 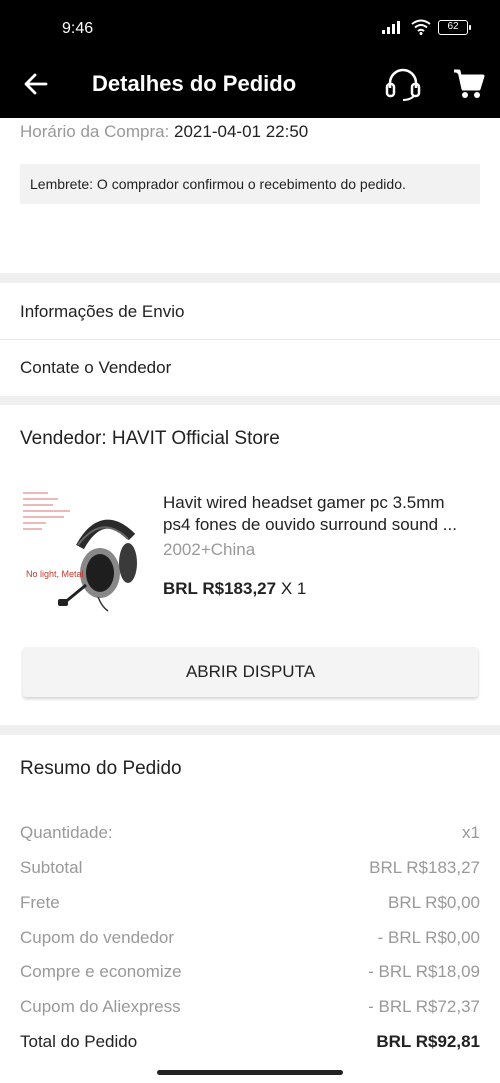 What do you see at coordinates (36, 84) in the screenshot?
I see `arrow-left-icon` at bounding box center [36, 84].